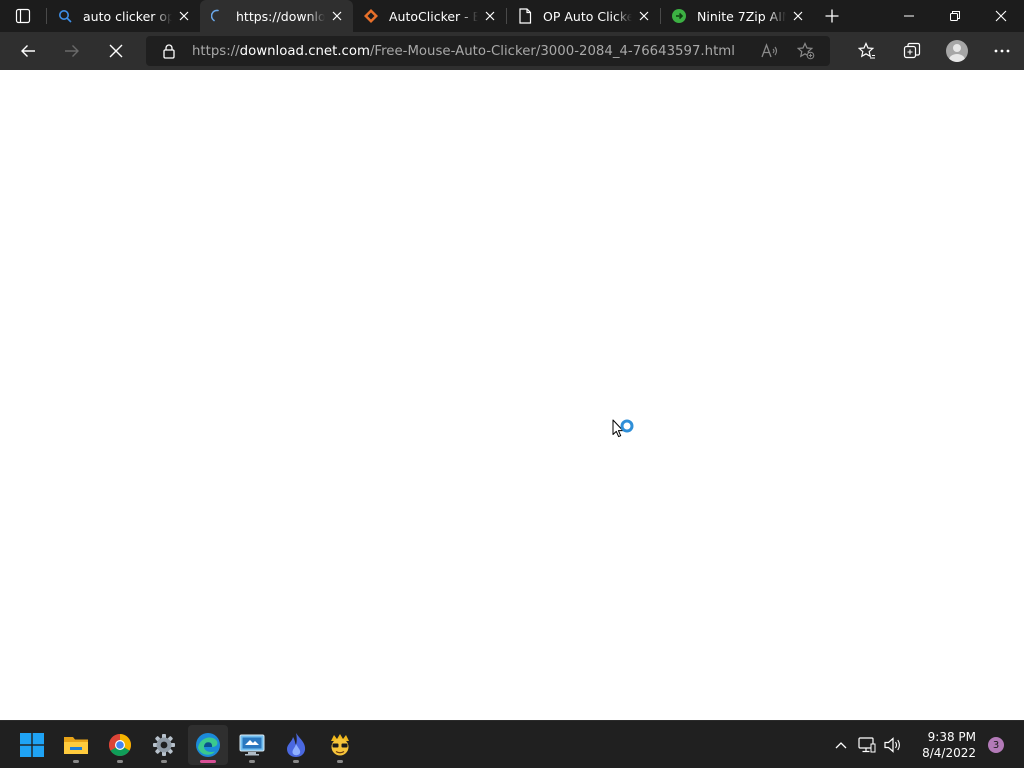 The width and height of the screenshot is (1024, 769). I want to click on active-indicator, so click(208, 761).